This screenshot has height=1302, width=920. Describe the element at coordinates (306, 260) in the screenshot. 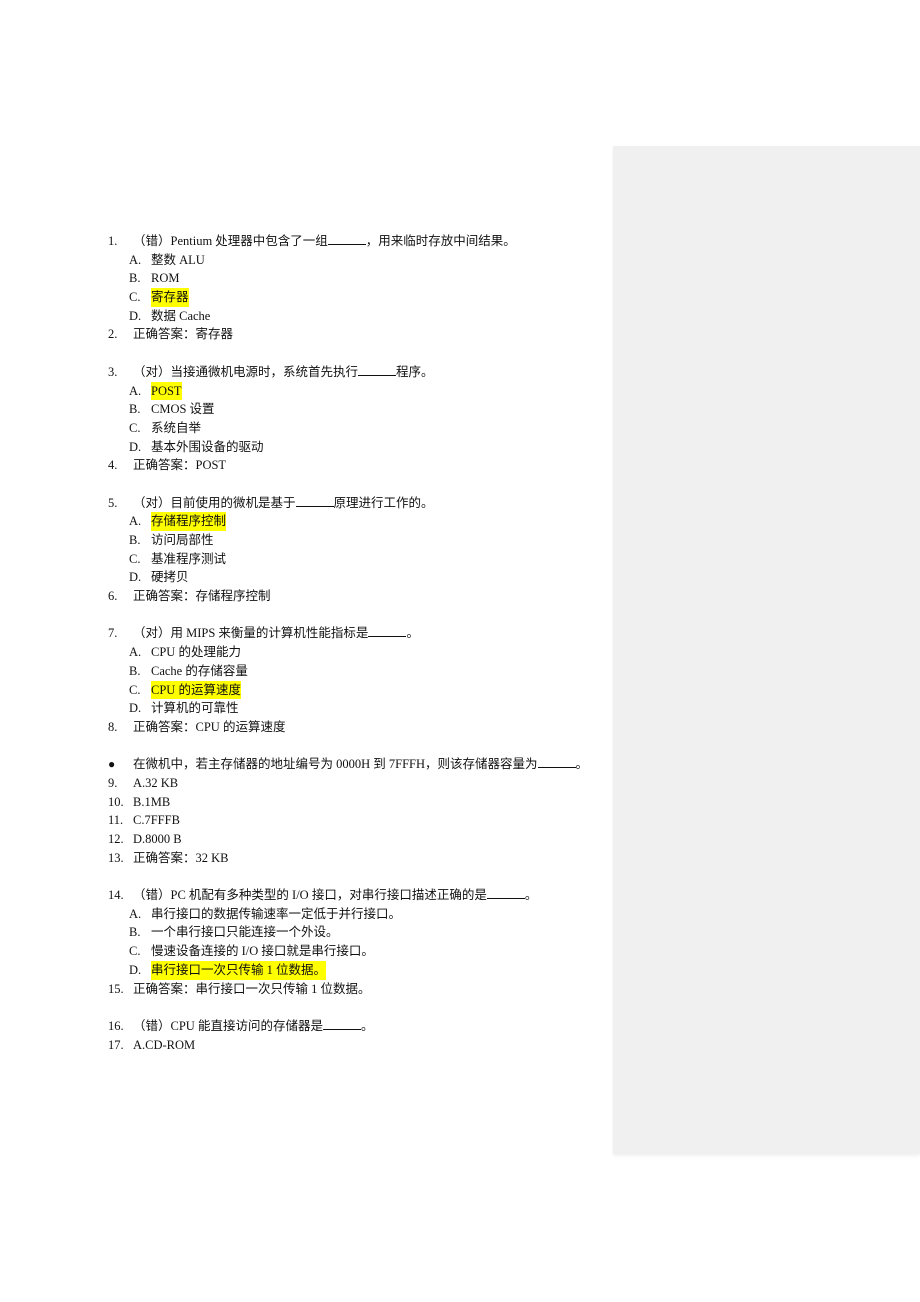

I see `option-line: A. 整数 ALU` at that location.